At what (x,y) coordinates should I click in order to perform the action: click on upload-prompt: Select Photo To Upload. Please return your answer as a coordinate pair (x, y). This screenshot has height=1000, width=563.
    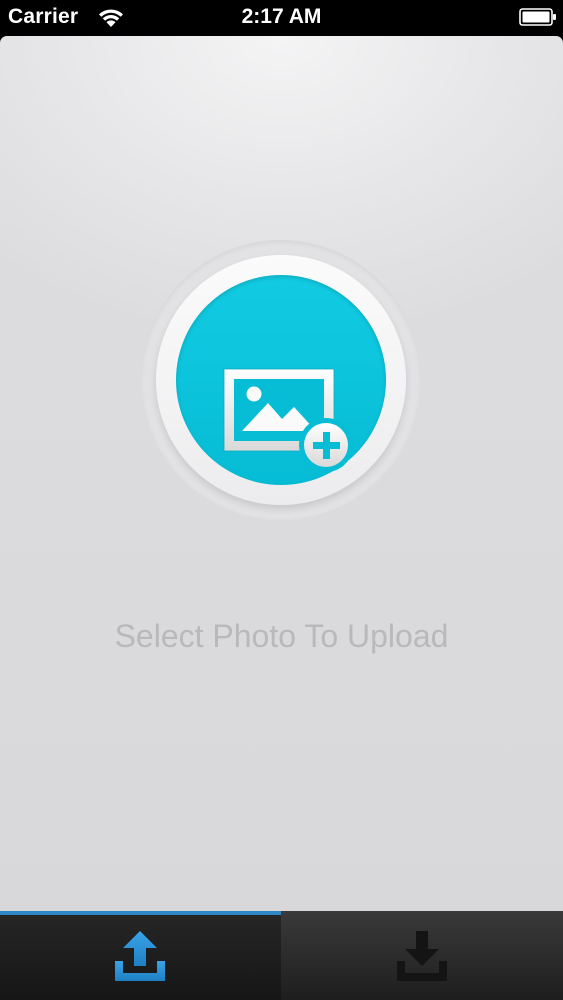
    Looking at the image, I should click on (281, 636).